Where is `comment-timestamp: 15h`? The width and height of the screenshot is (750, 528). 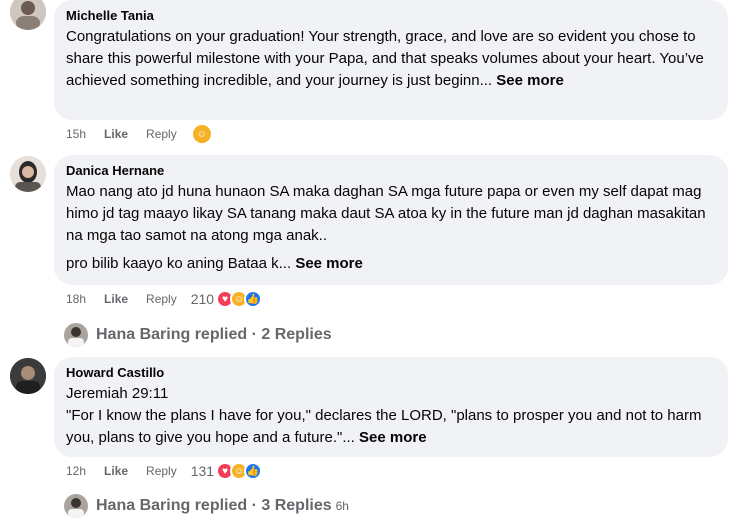 comment-timestamp: 15h is located at coordinates (76, 134).